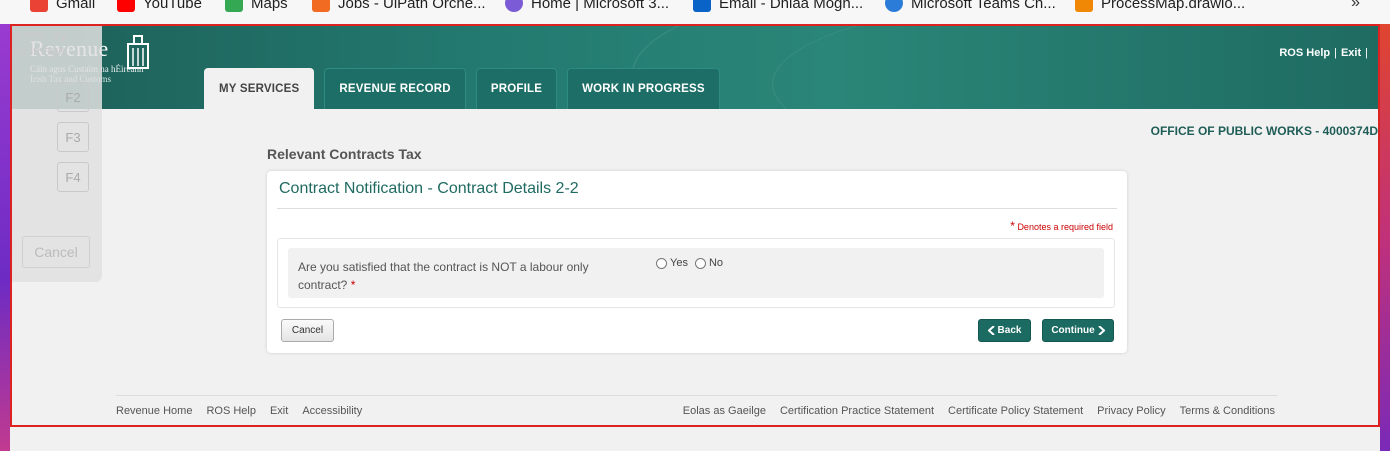 This screenshot has width=1390, height=451. What do you see at coordinates (57, 153) in the screenshot?
I see `function-key-overlay: ghted, try he image F2 F3 F4 Cancel` at bounding box center [57, 153].